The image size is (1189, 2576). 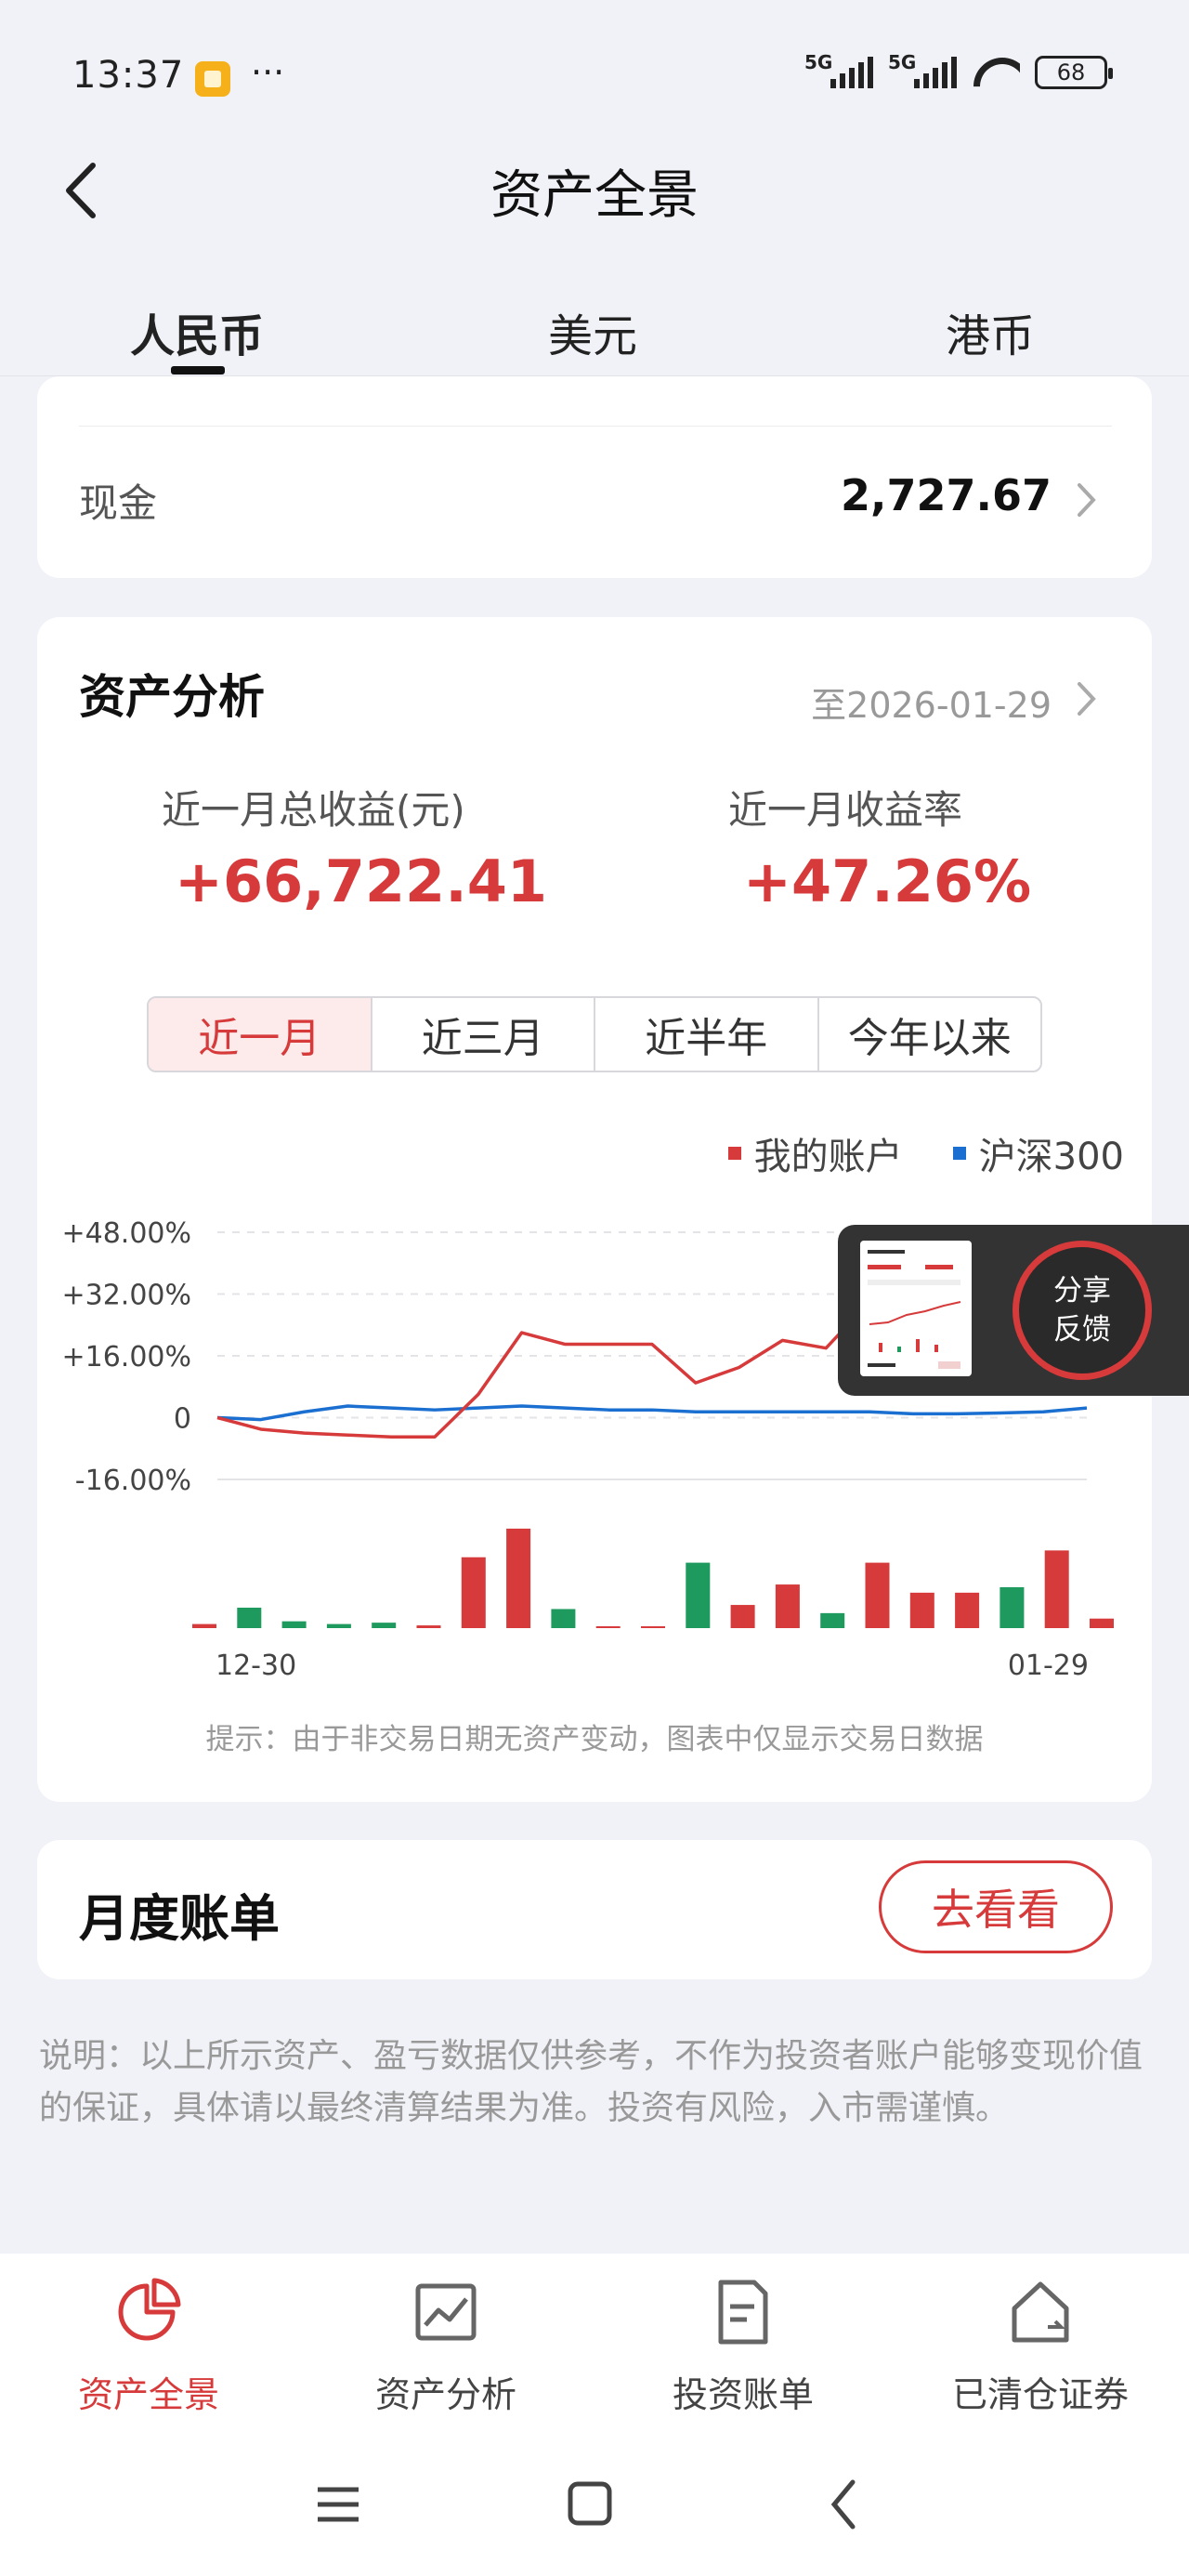 I want to click on nav-label: 已清仓证券, so click(x=1040, y=2394).